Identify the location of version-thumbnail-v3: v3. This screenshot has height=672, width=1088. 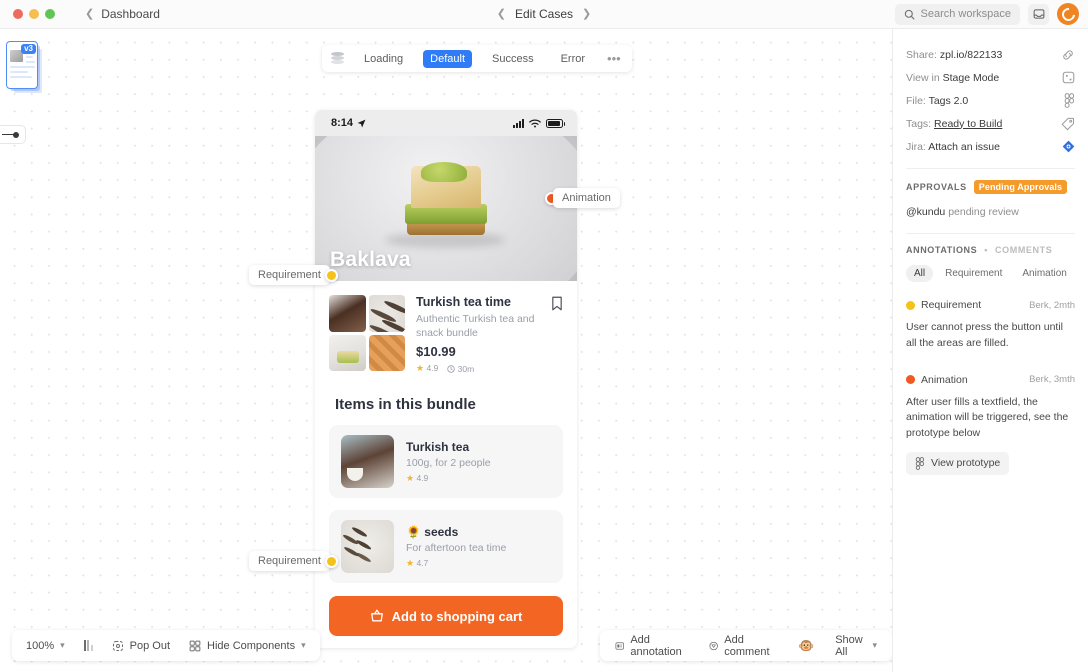
(22, 65).